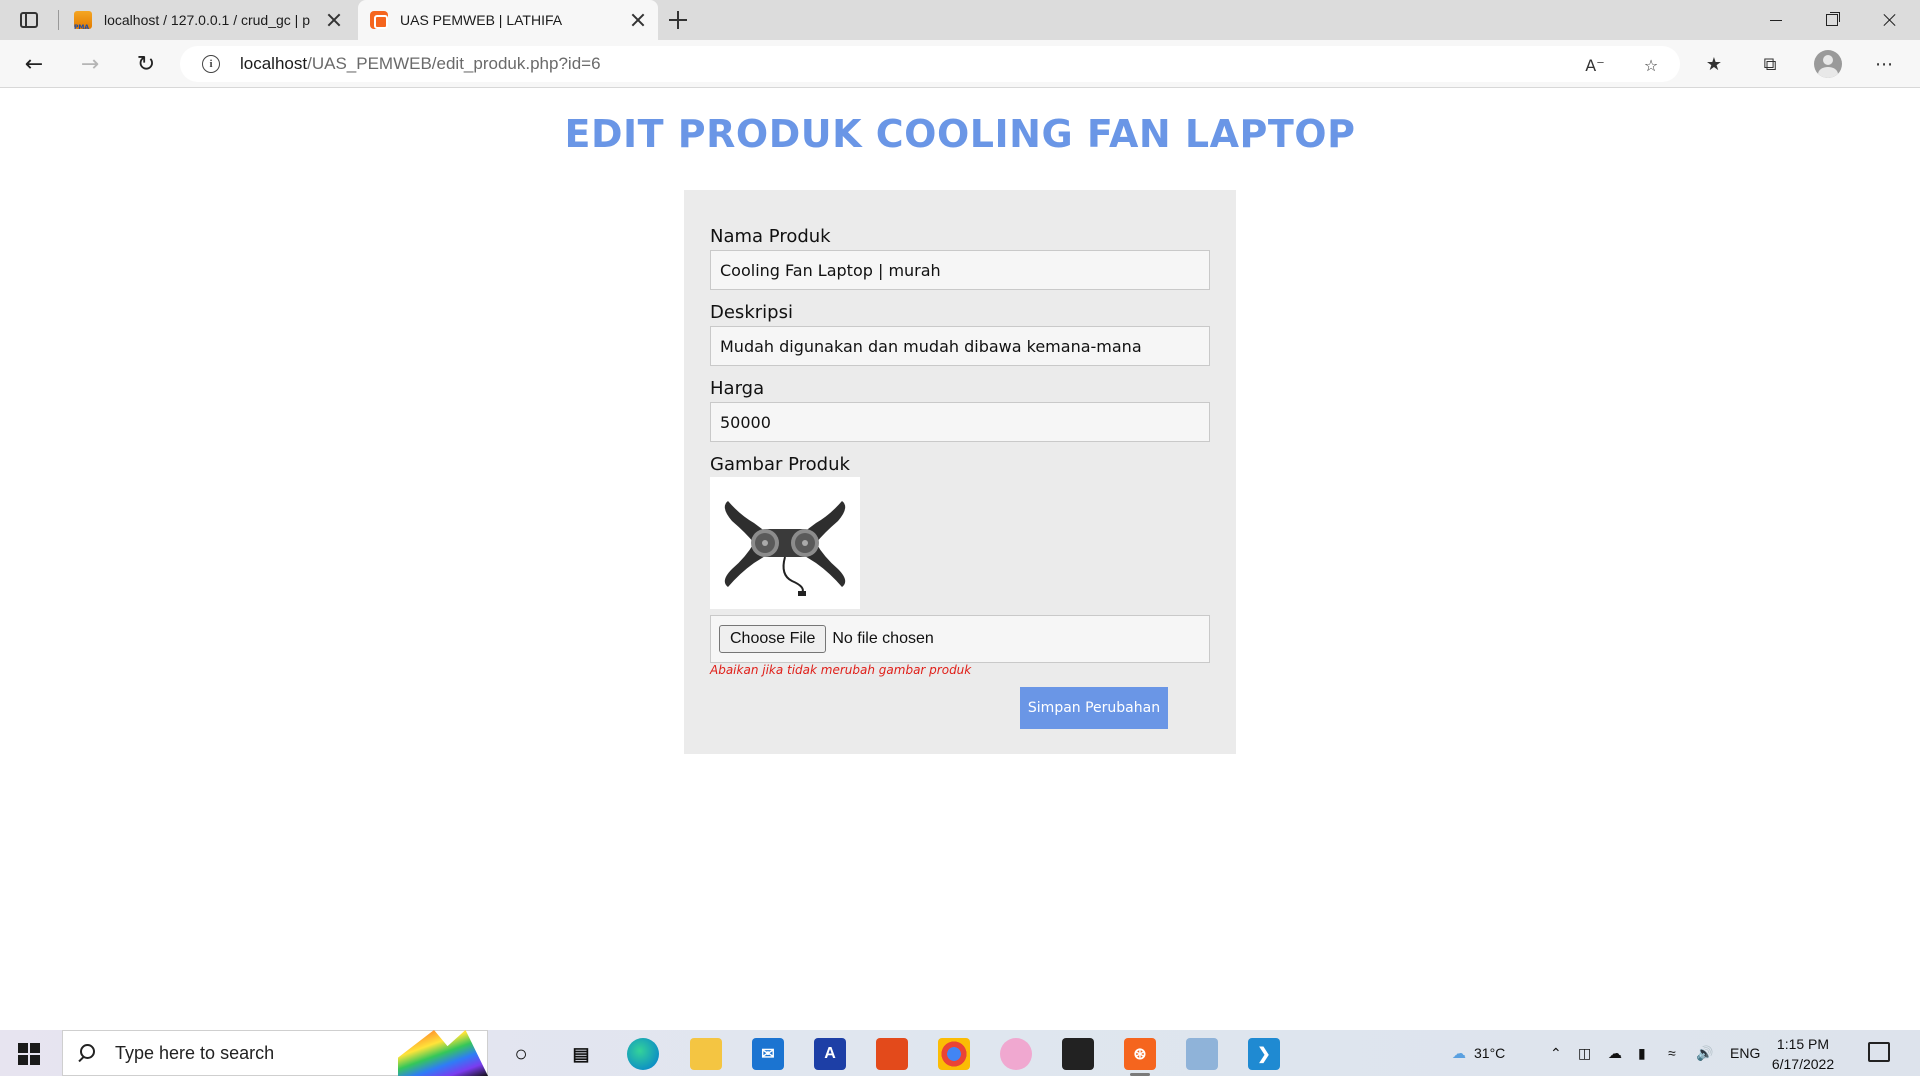 This screenshot has width=1920, height=1076. I want to click on product-image, so click(785, 543).